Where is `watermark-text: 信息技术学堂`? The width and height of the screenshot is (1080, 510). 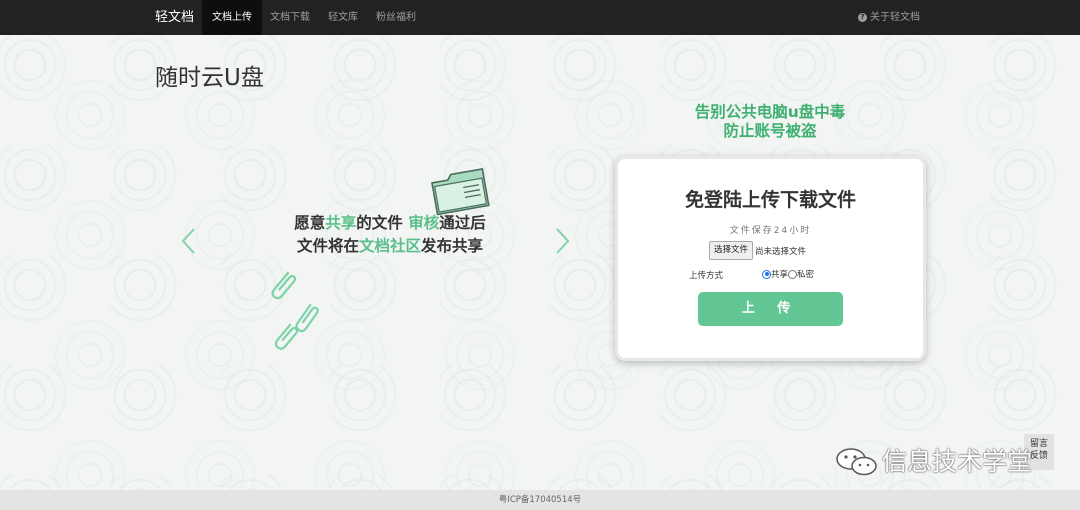
watermark-text: 信息技术学堂 is located at coordinates (957, 461).